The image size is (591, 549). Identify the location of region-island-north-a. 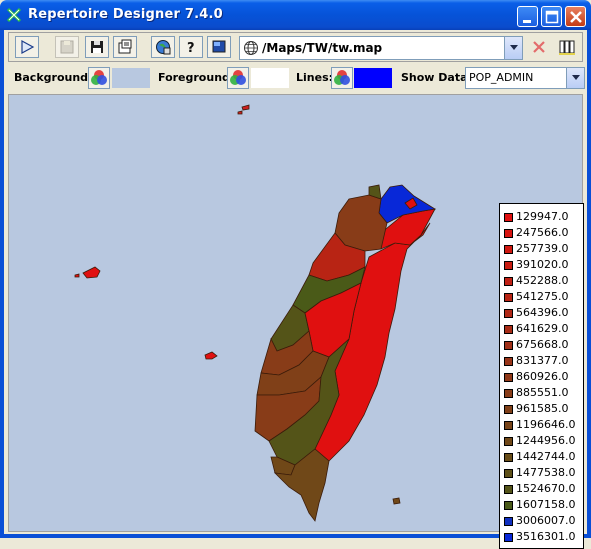
(245, 107).